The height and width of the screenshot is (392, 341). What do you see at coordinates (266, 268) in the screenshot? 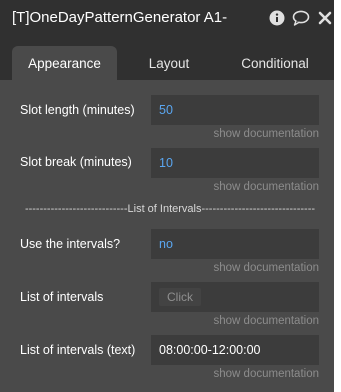
I see `use-intervals-doc-link: show documentation` at bounding box center [266, 268].